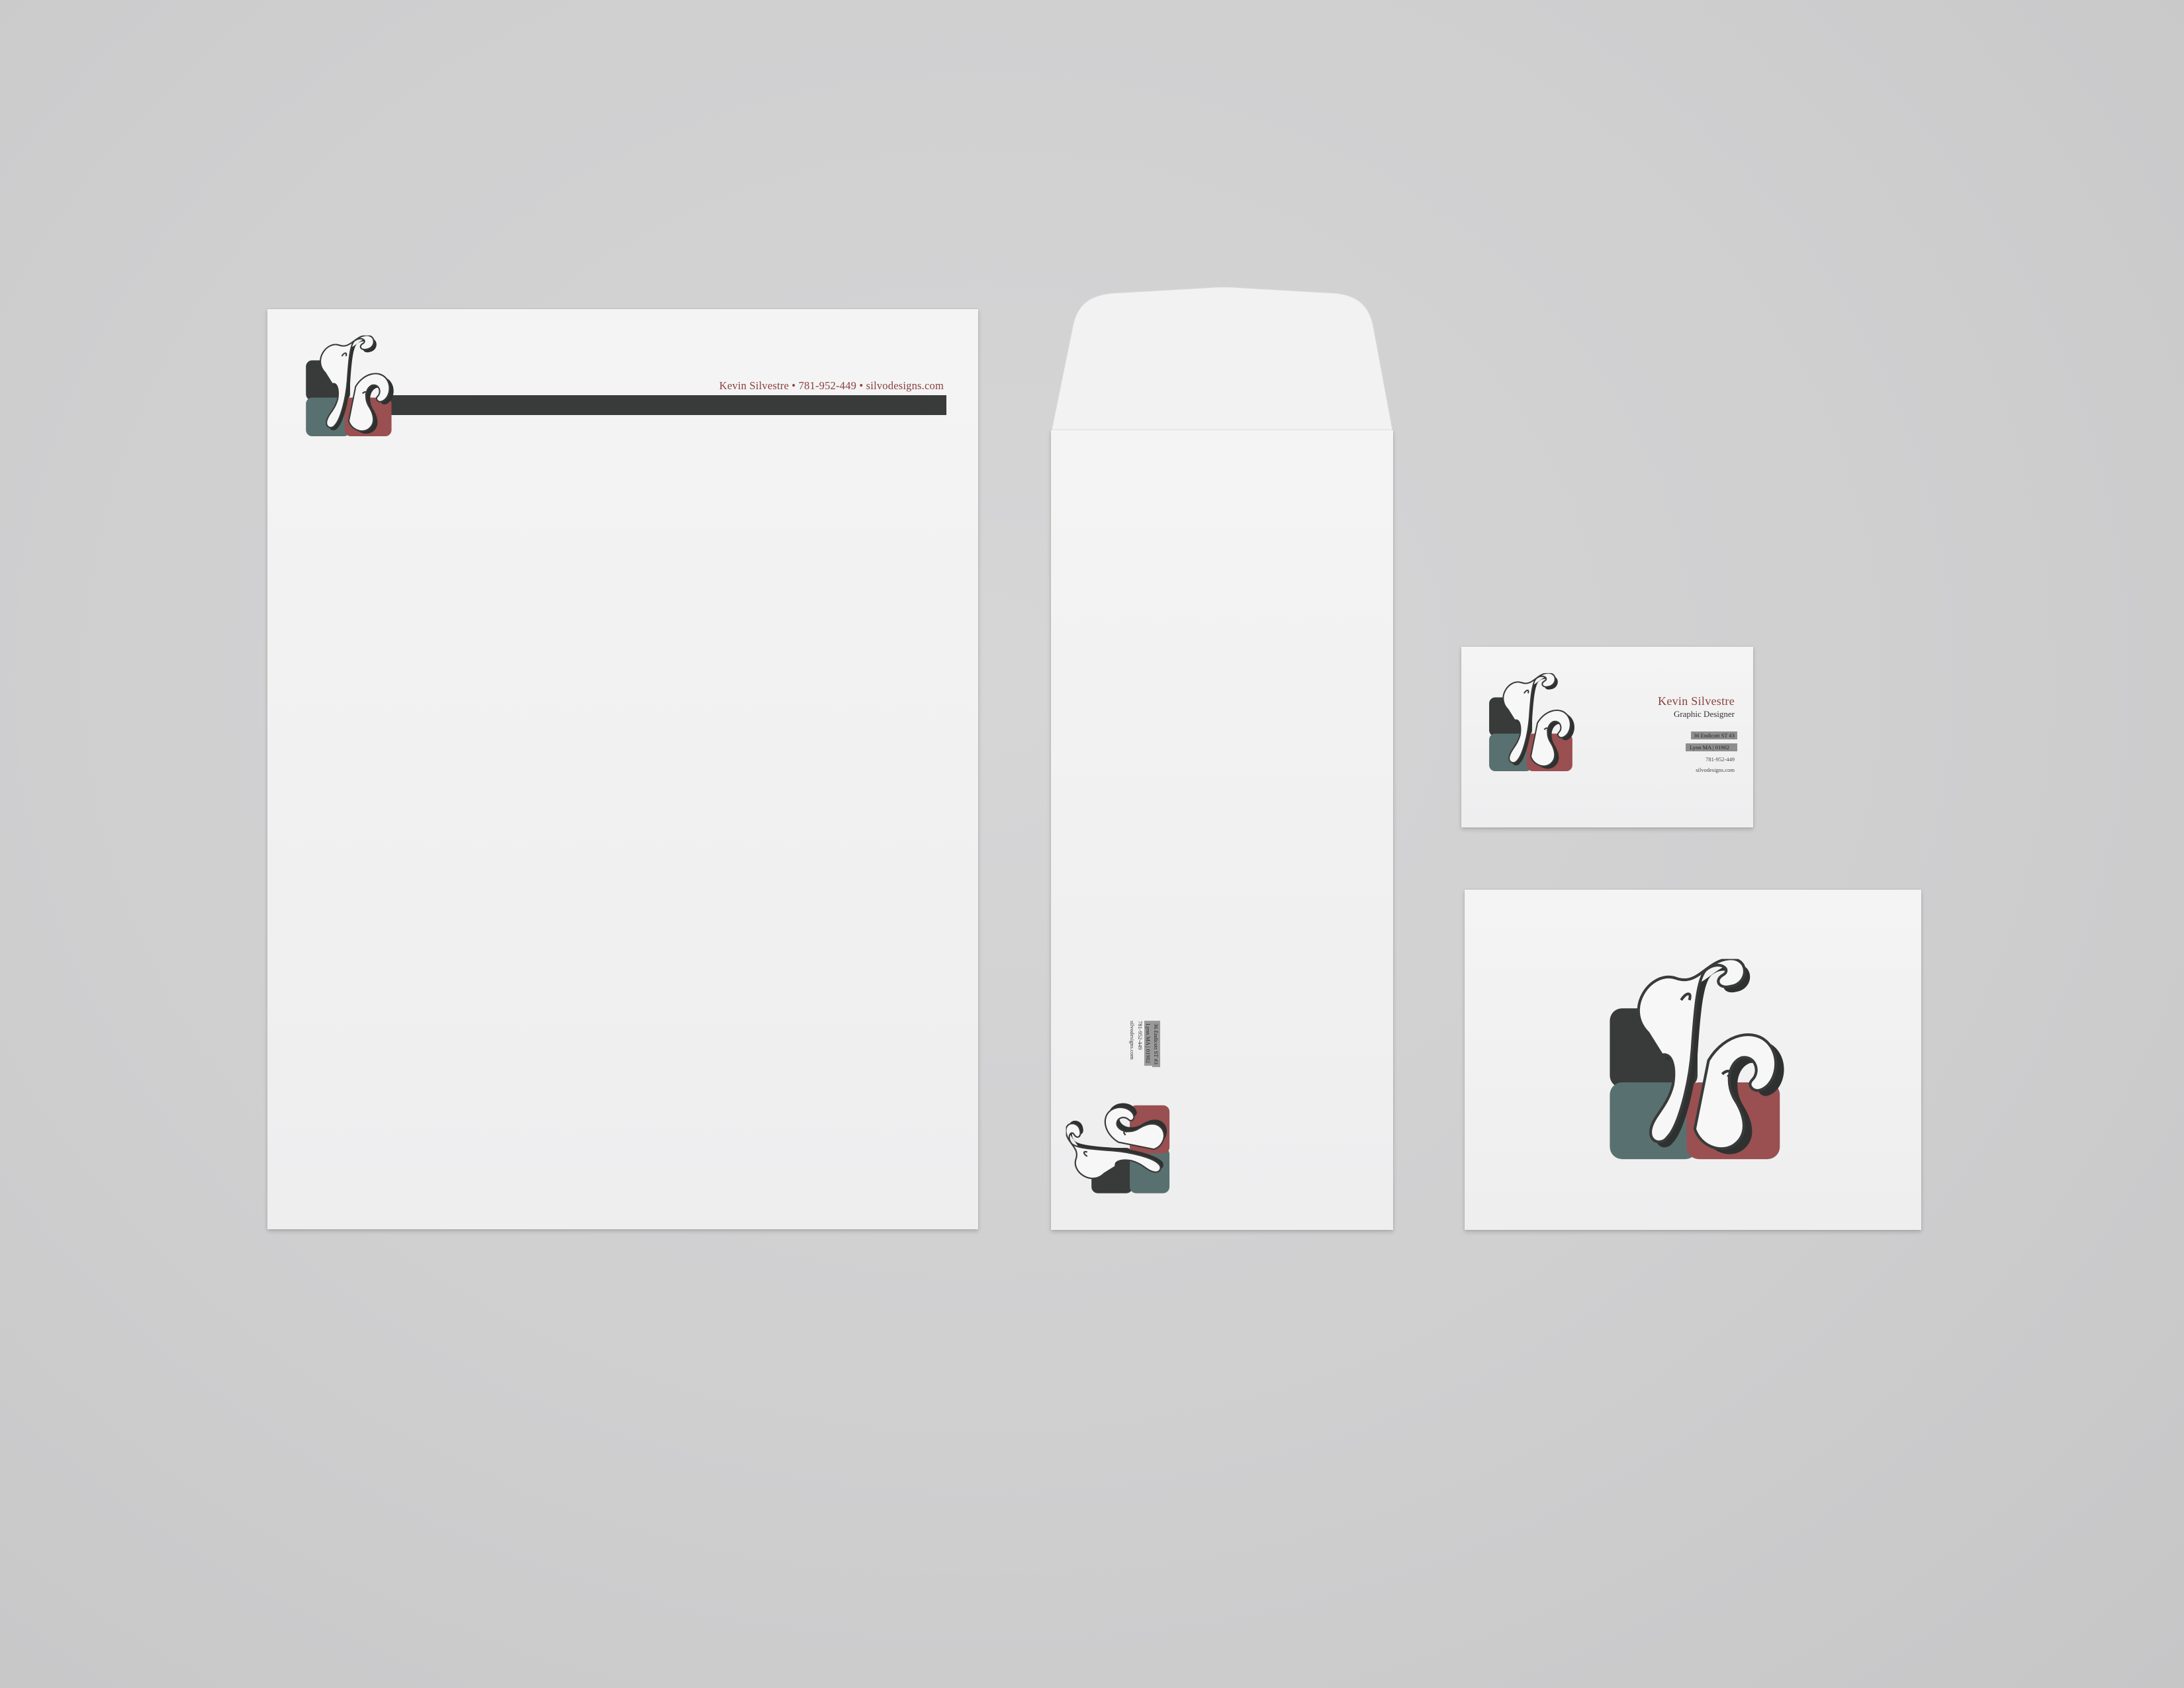 This screenshot has height=1688, width=2184. What do you see at coordinates (1715, 770) in the screenshot?
I see `business-card-website: silvodesigns.com` at bounding box center [1715, 770].